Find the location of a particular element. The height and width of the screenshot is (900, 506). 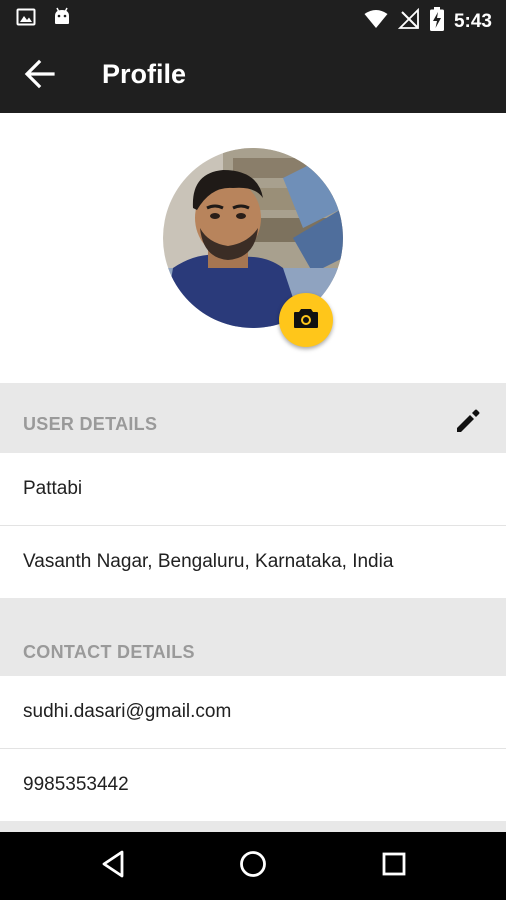

change-photo-button is located at coordinates (306, 320).